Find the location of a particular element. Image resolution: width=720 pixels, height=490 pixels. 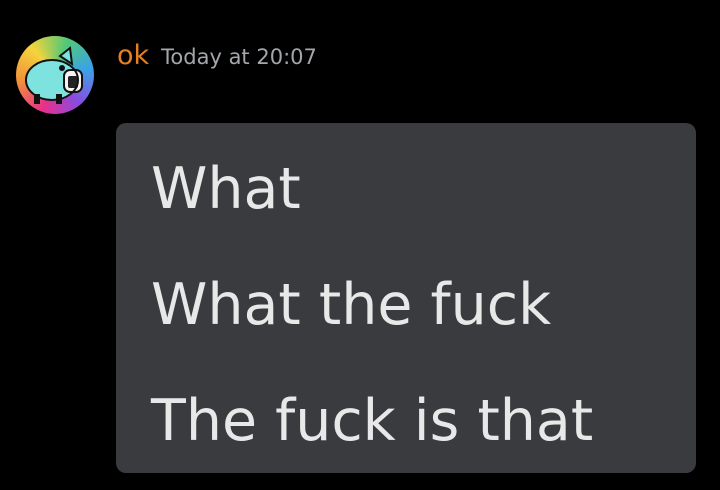

message-line: The fuck is that is located at coordinates (372, 421).